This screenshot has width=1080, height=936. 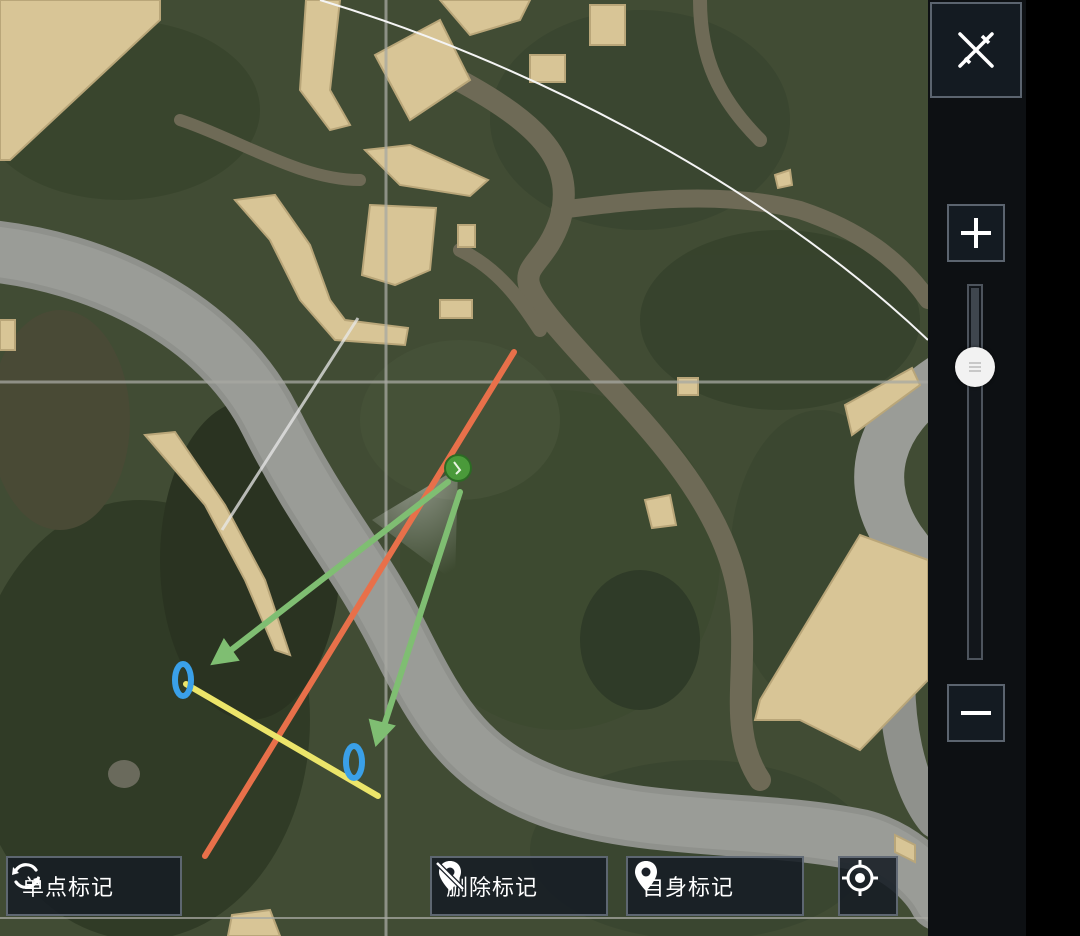 What do you see at coordinates (646, 876) in the screenshot?
I see `location-pin-icon` at bounding box center [646, 876].